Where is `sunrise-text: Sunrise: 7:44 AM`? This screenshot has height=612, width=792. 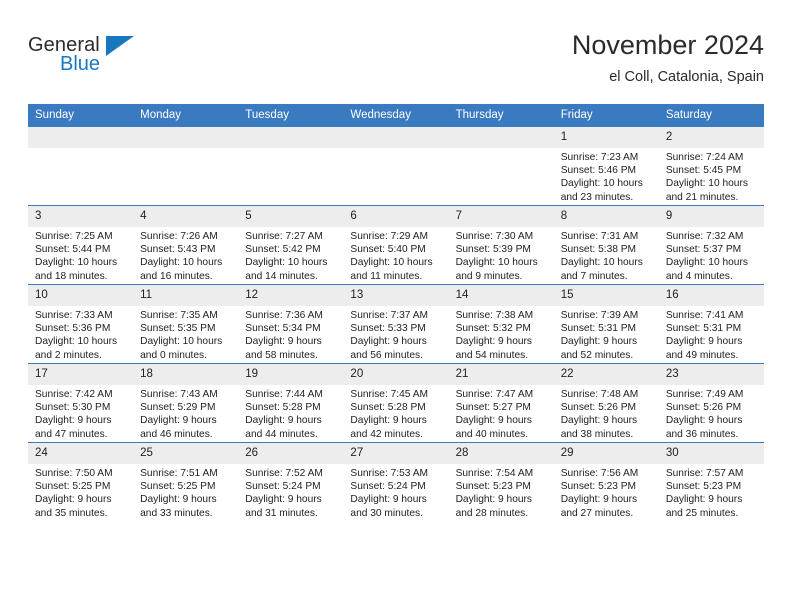
sunrise-text: Sunrise: 7:44 AM is located at coordinates (284, 394).